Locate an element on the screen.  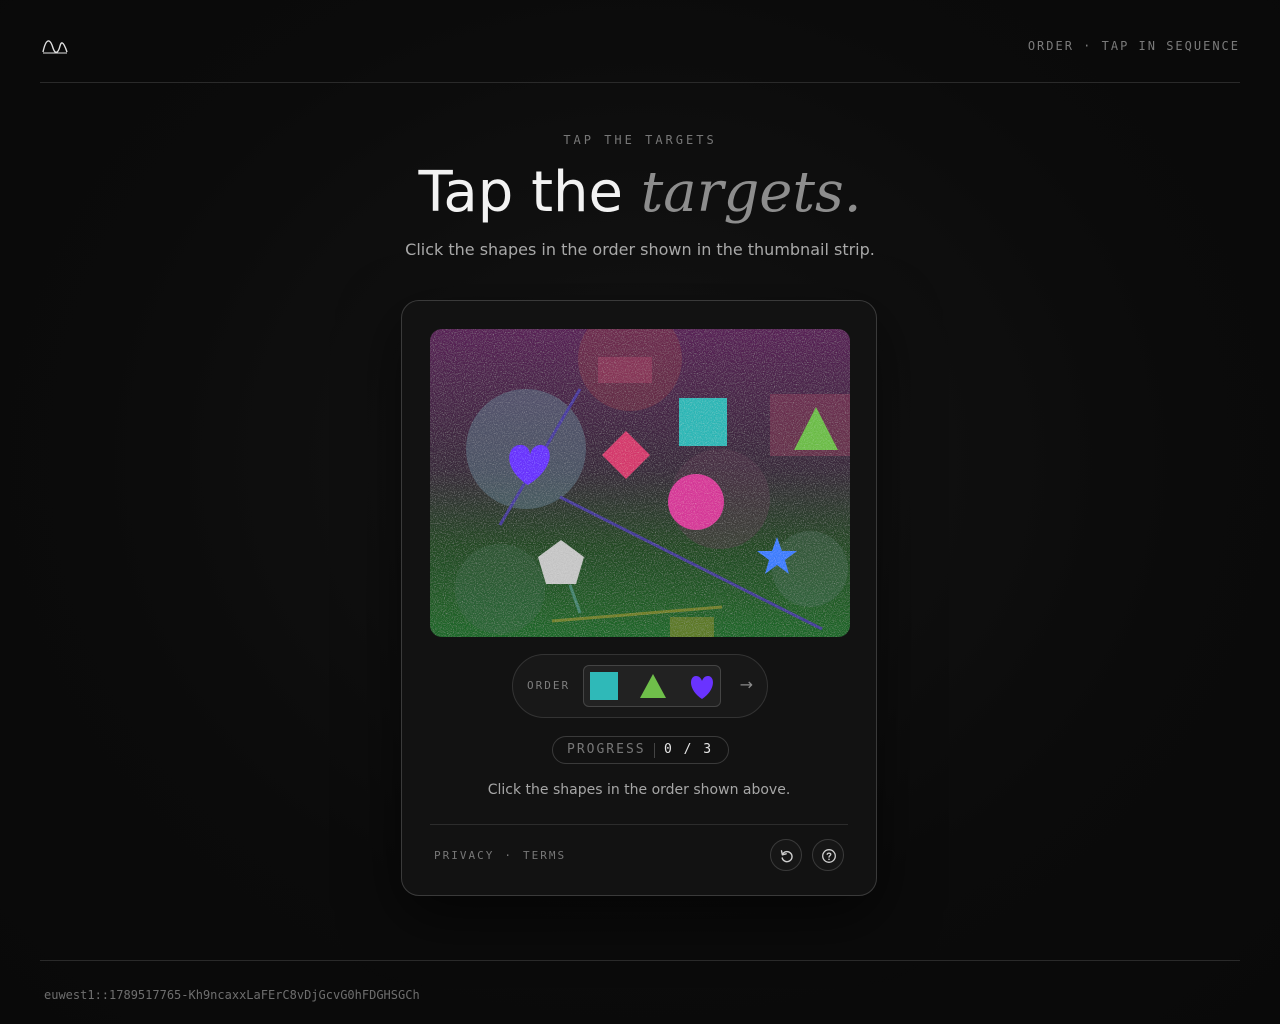
header-mode-tag: ORDER · TAP IN SEQUENCE is located at coordinates (1133, 46).